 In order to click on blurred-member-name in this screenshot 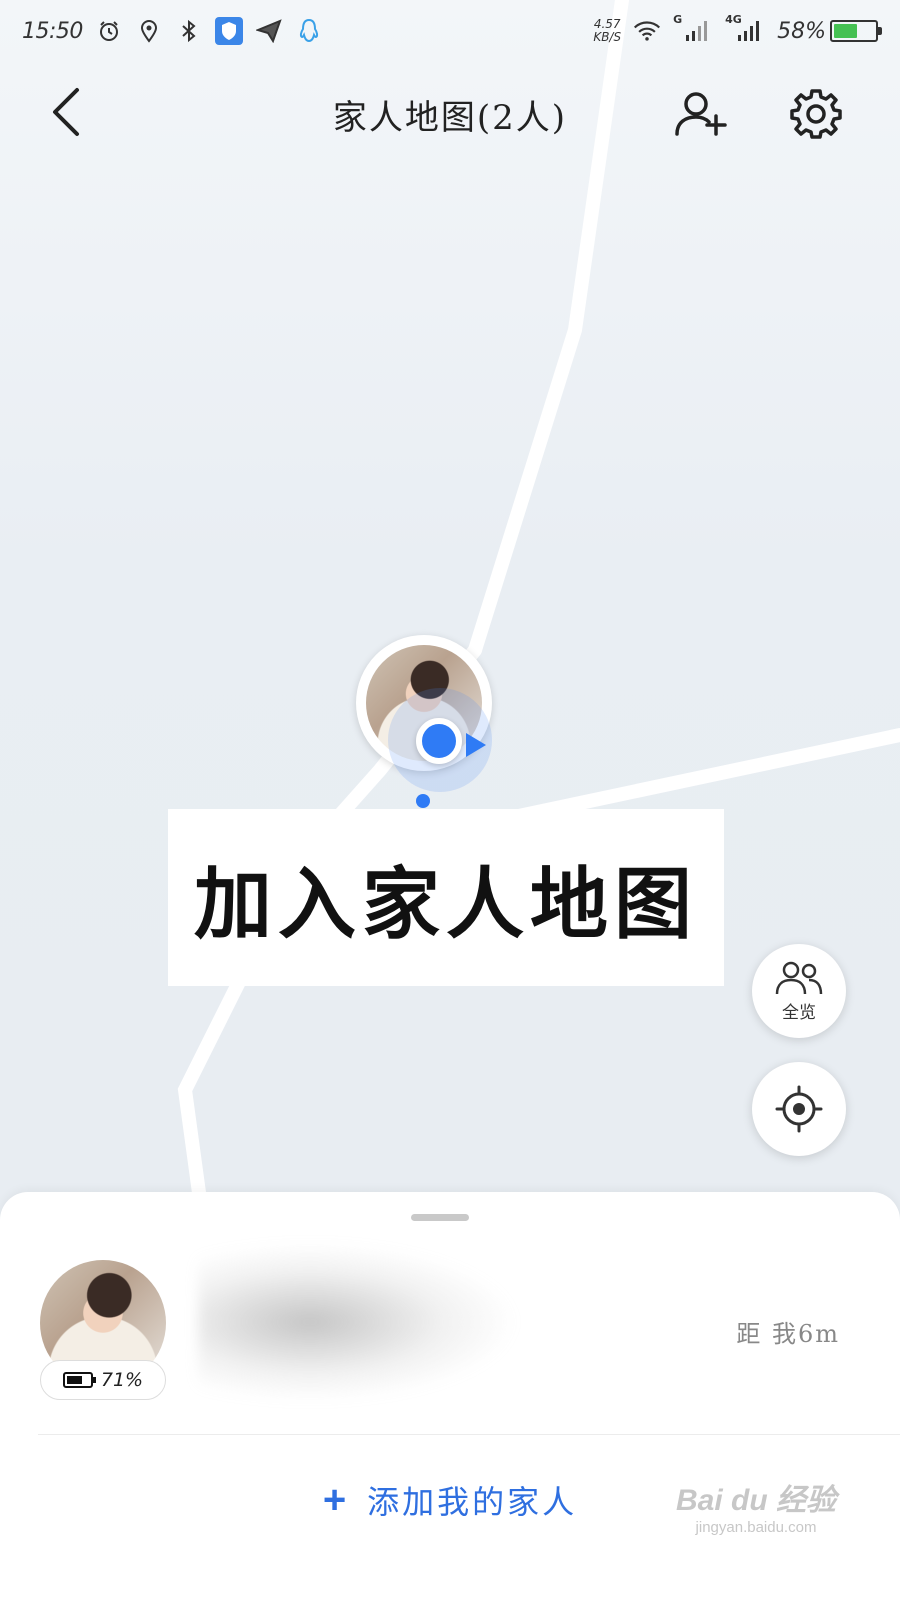, I will do `click(358, 1322)`.